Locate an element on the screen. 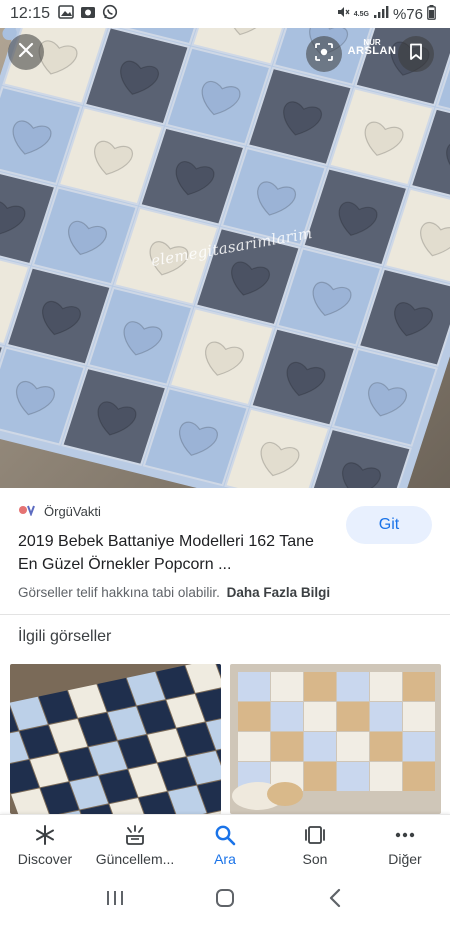  search-icon is located at coordinates (225, 835).